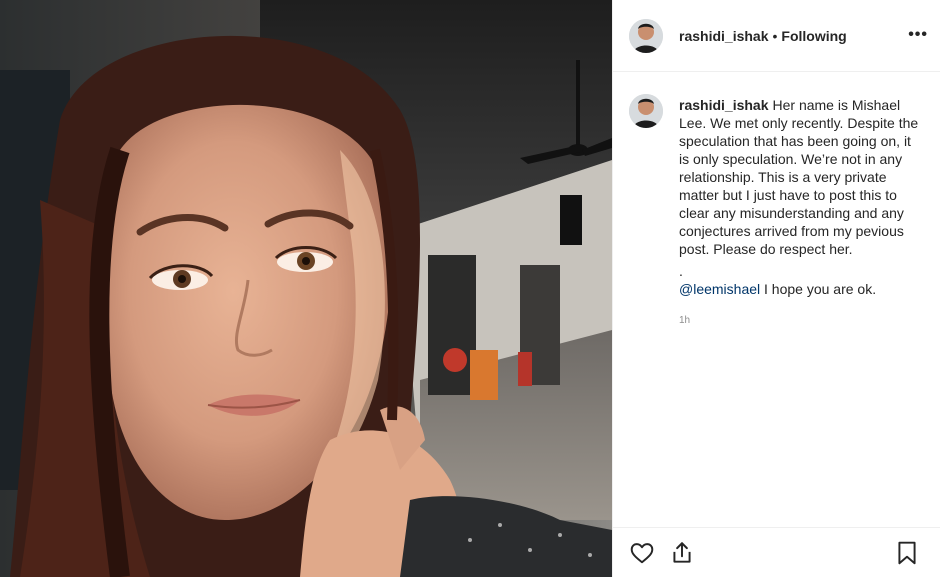  Describe the element at coordinates (724, 105) in the screenshot. I see `caption-username: rashidi_ishak` at that location.